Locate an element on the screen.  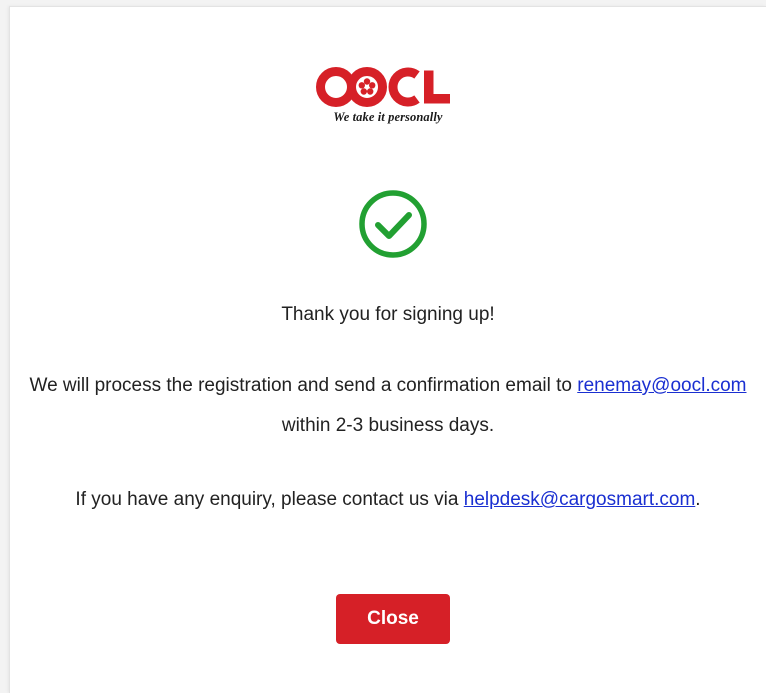
confirmation-text-suffix: within 2-3 business days. is located at coordinates (388, 425).